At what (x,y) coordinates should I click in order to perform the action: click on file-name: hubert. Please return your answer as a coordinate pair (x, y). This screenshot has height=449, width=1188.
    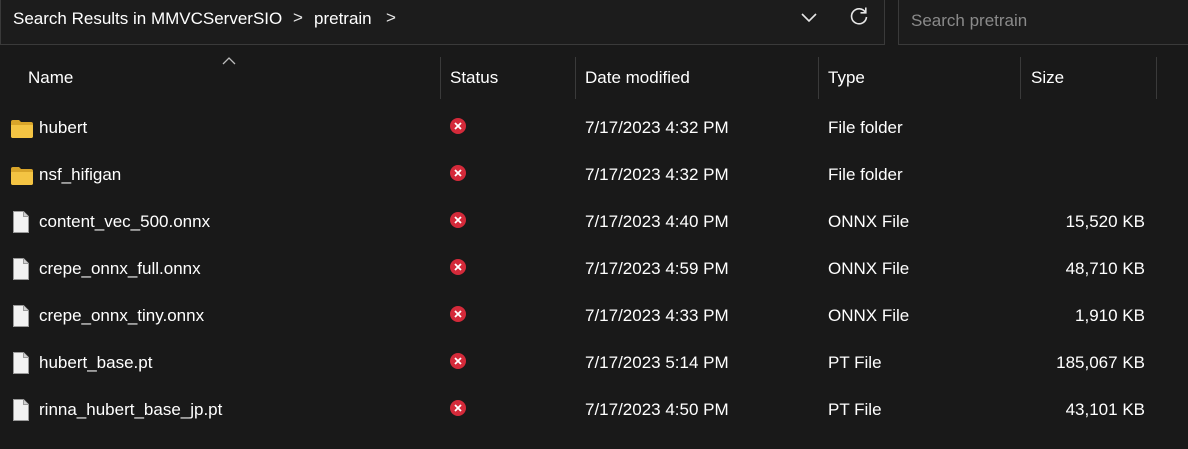
    Looking at the image, I should click on (63, 128).